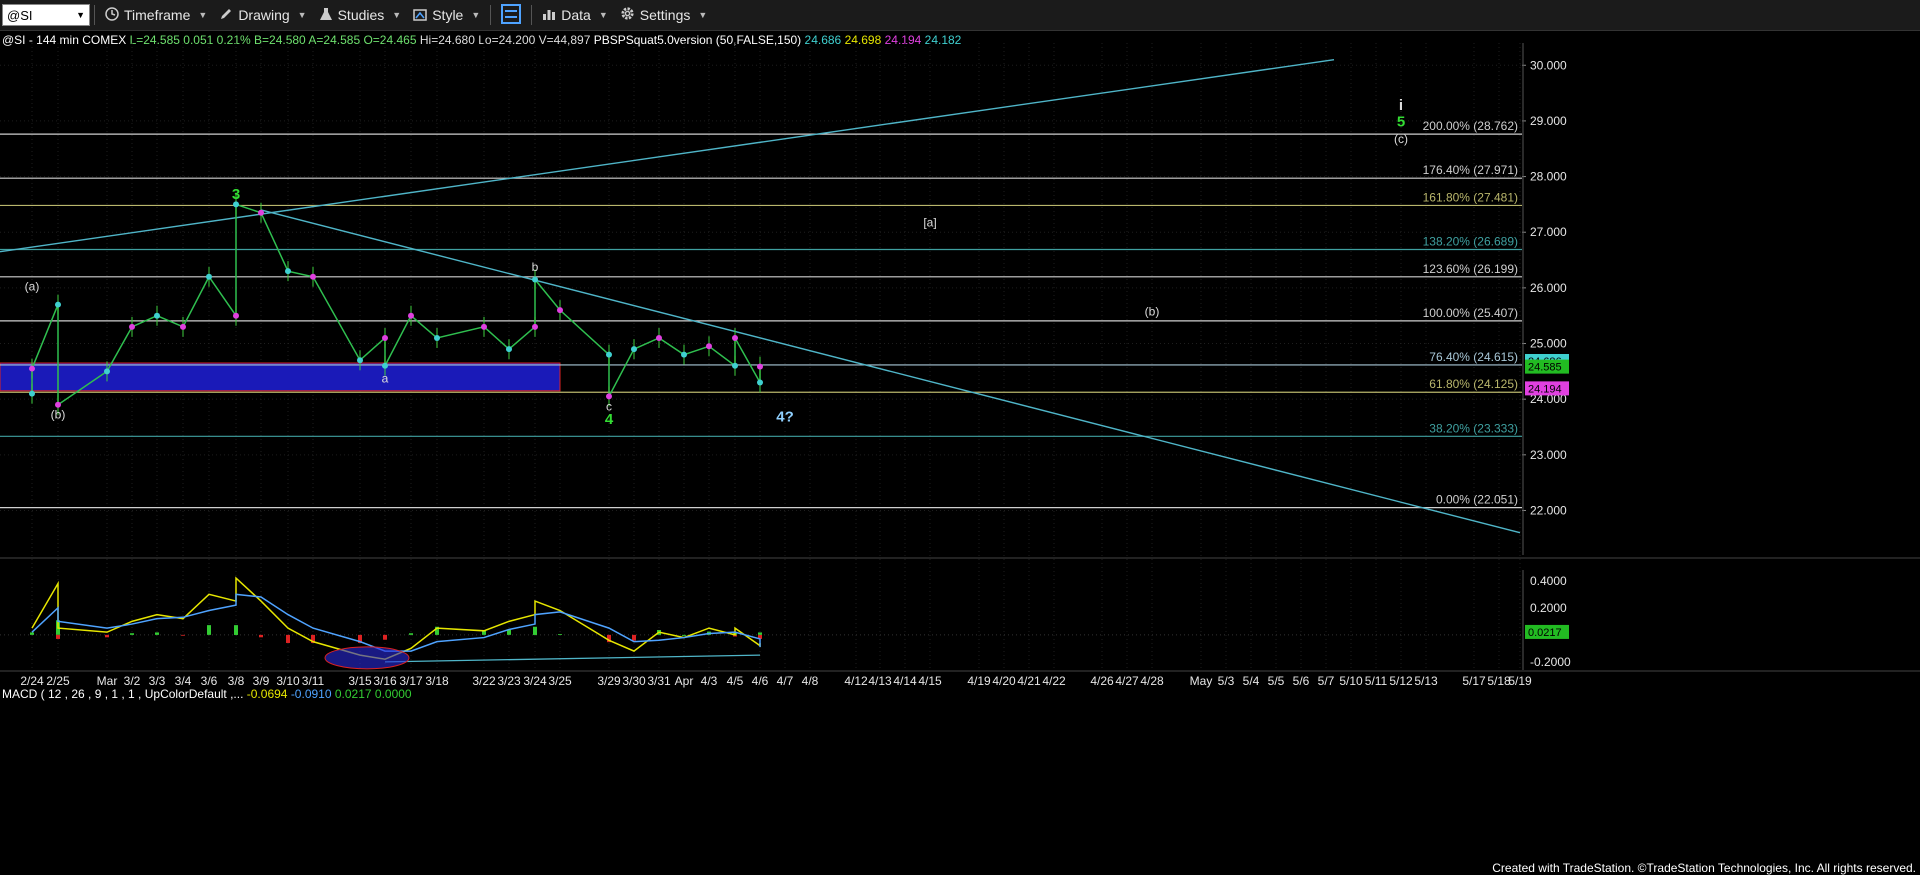 The image size is (1920, 875). What do you see at coordinates (1004, 681) in the screenshot?
I see `x-tick-label: 4/20` at bounding box center [1004, 681].